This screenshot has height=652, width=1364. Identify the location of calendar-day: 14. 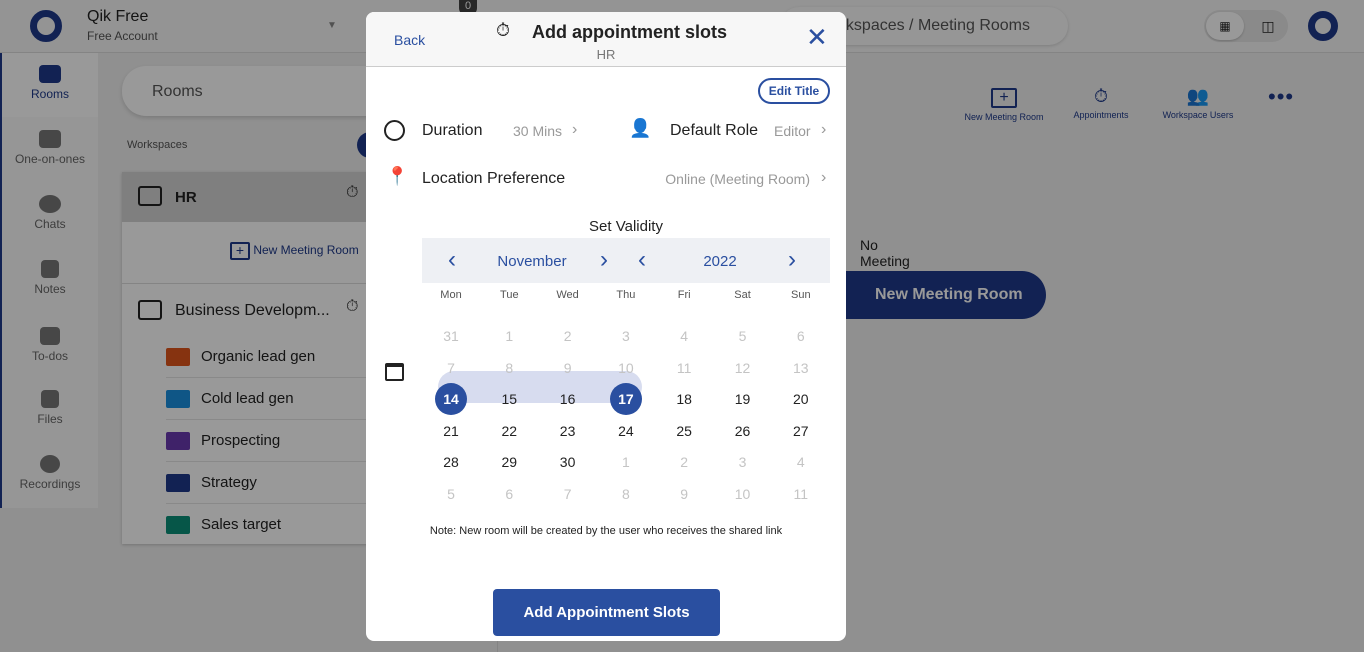
(451, 399).